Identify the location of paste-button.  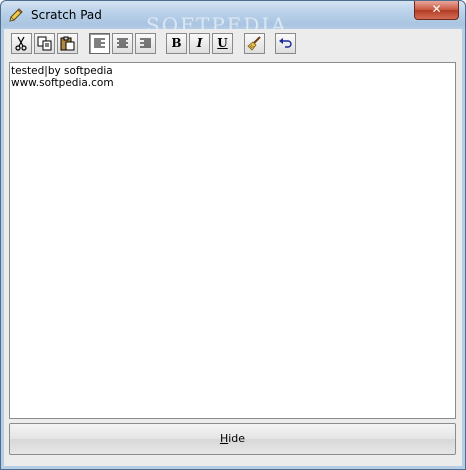
(67, 43).